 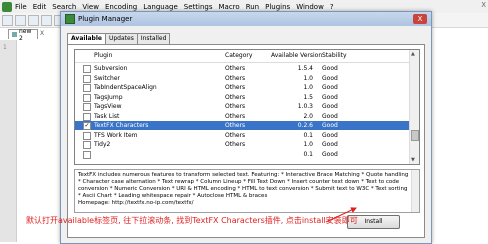 I want to click on plugin-name: TFS Work Item, so click(x=116, y=135).